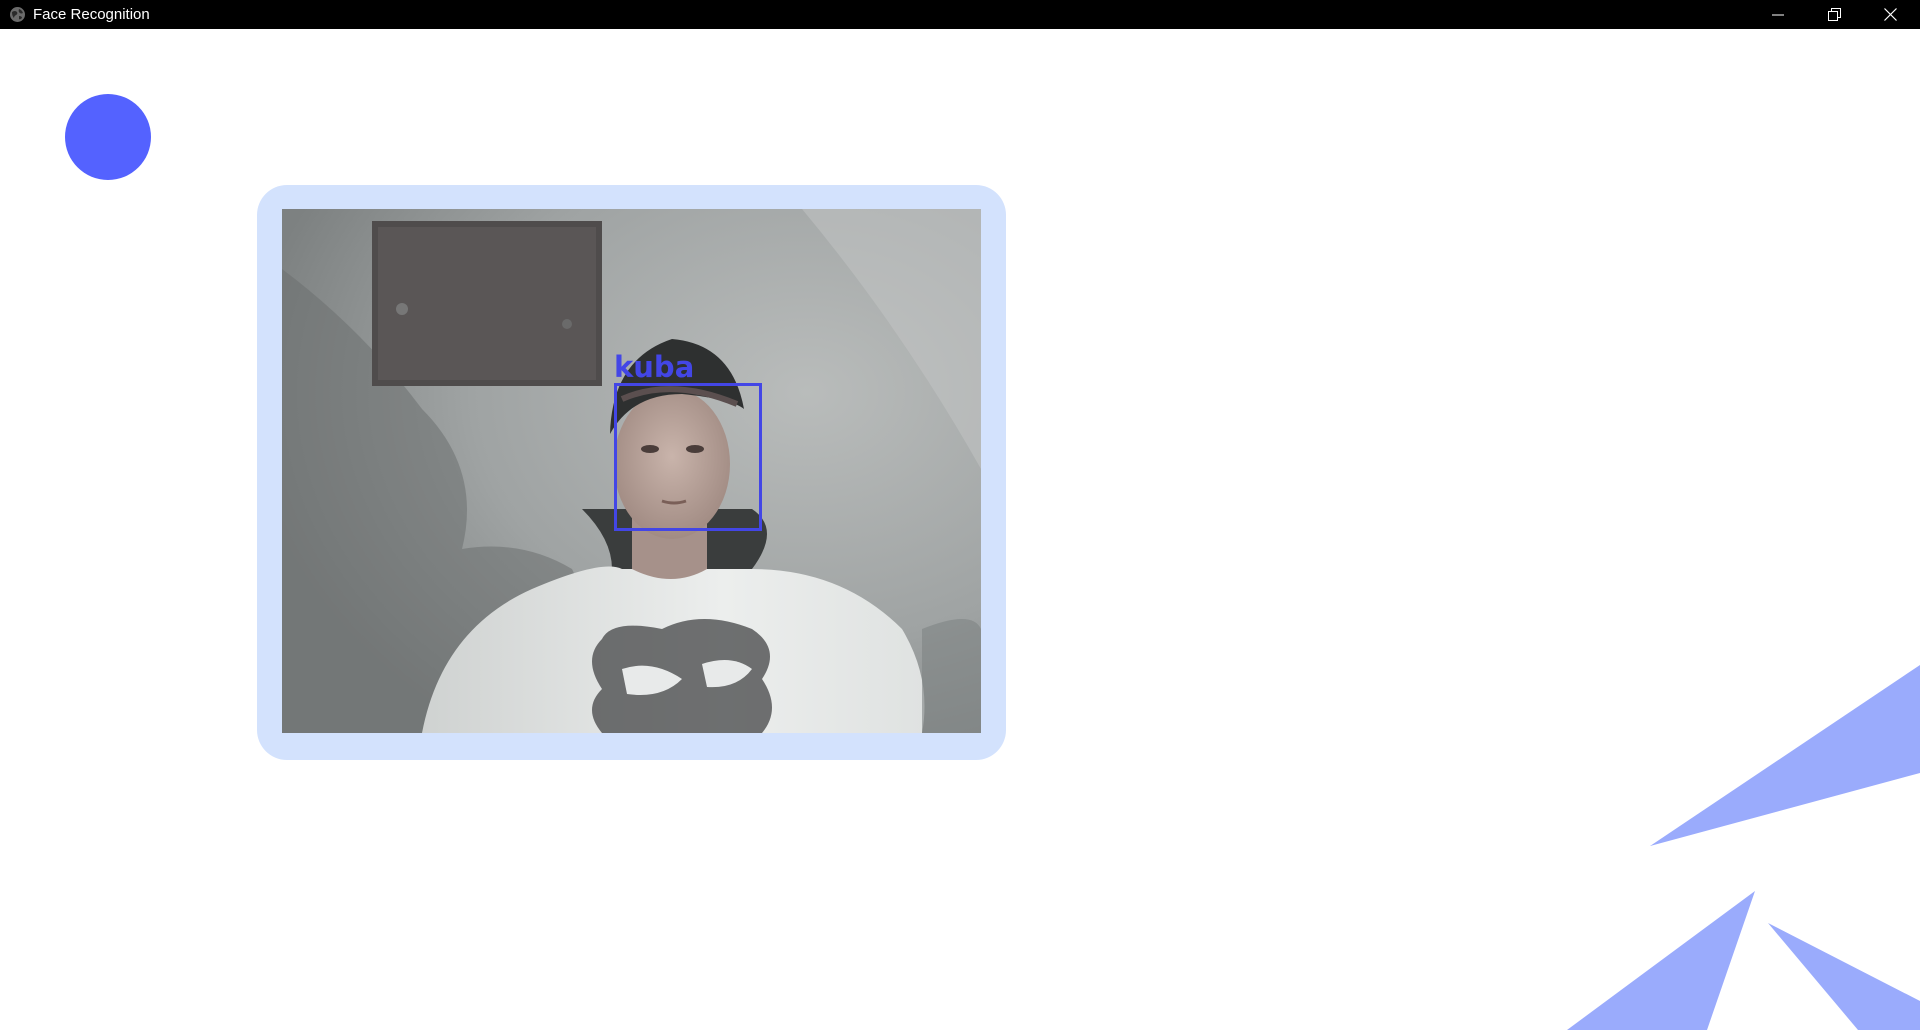  I want to click on minimize-icon, so click(1778, 14).